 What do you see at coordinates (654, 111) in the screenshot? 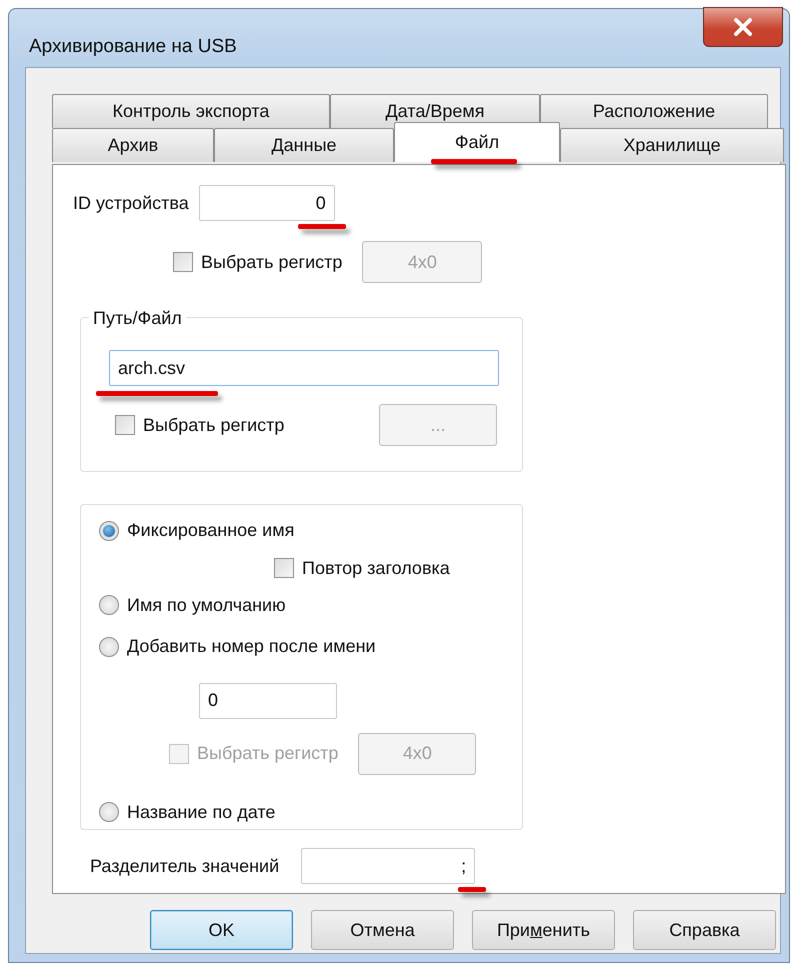
I see `tab: Расположение` at bounding box center [654, 111].